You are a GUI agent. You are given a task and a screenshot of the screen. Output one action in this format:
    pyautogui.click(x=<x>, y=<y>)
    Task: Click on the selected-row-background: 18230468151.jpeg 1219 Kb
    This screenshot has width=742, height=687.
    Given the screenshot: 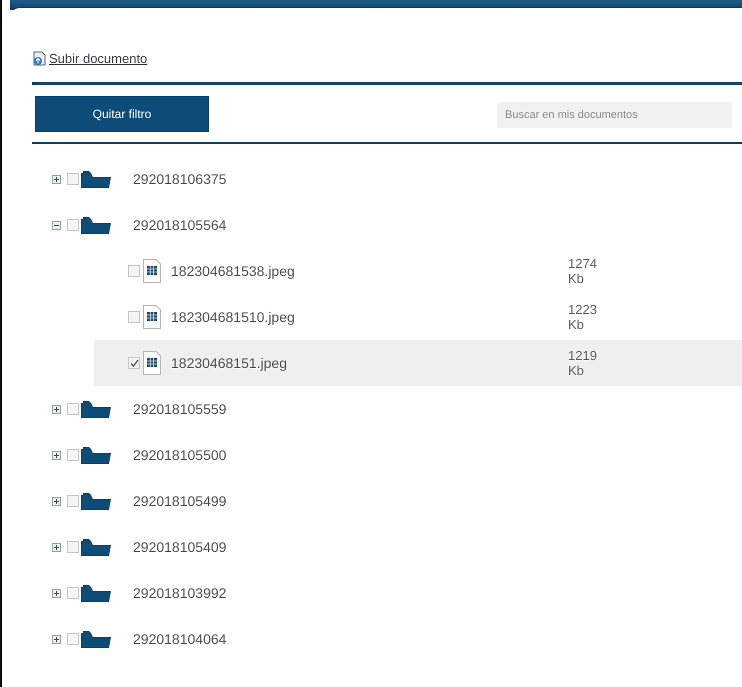 What is the action you would take?
    pyautogui.click(x=418, y=363)
    